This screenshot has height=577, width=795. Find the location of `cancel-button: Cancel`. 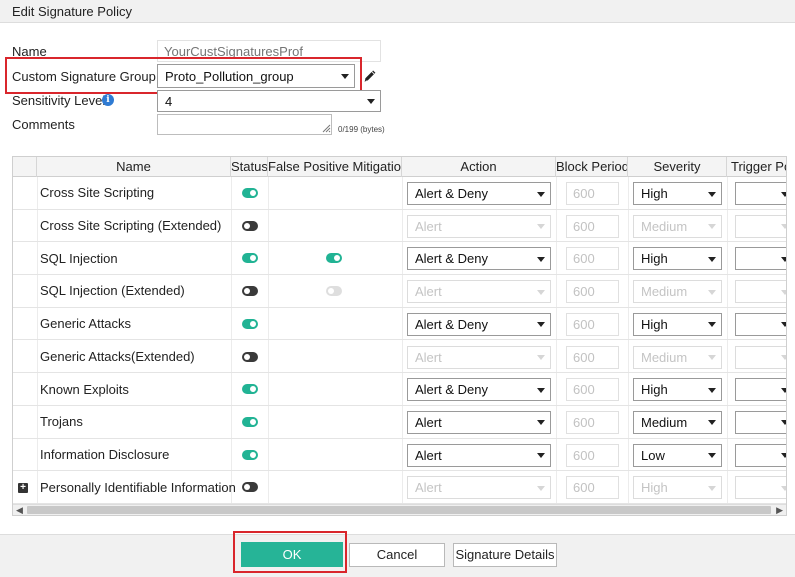

cancel-button: Cancel is located at coordinates (397, 555).